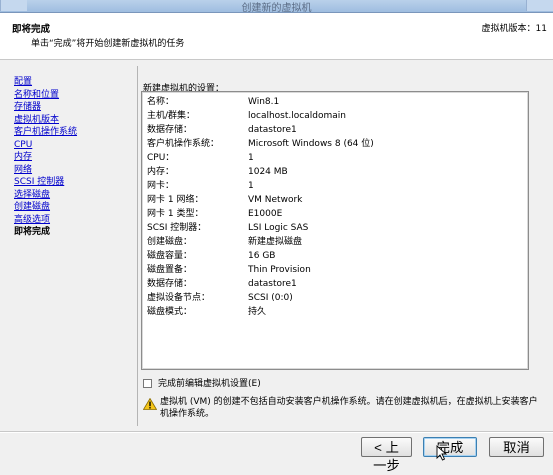 Image resolution: width=553 pixels, height=475 pixels. What do you see at coordinates (32, 232) in the screenshot?
I see `nav-item-ready-to-complete: 即将完成` at bounding box center [32, 232].